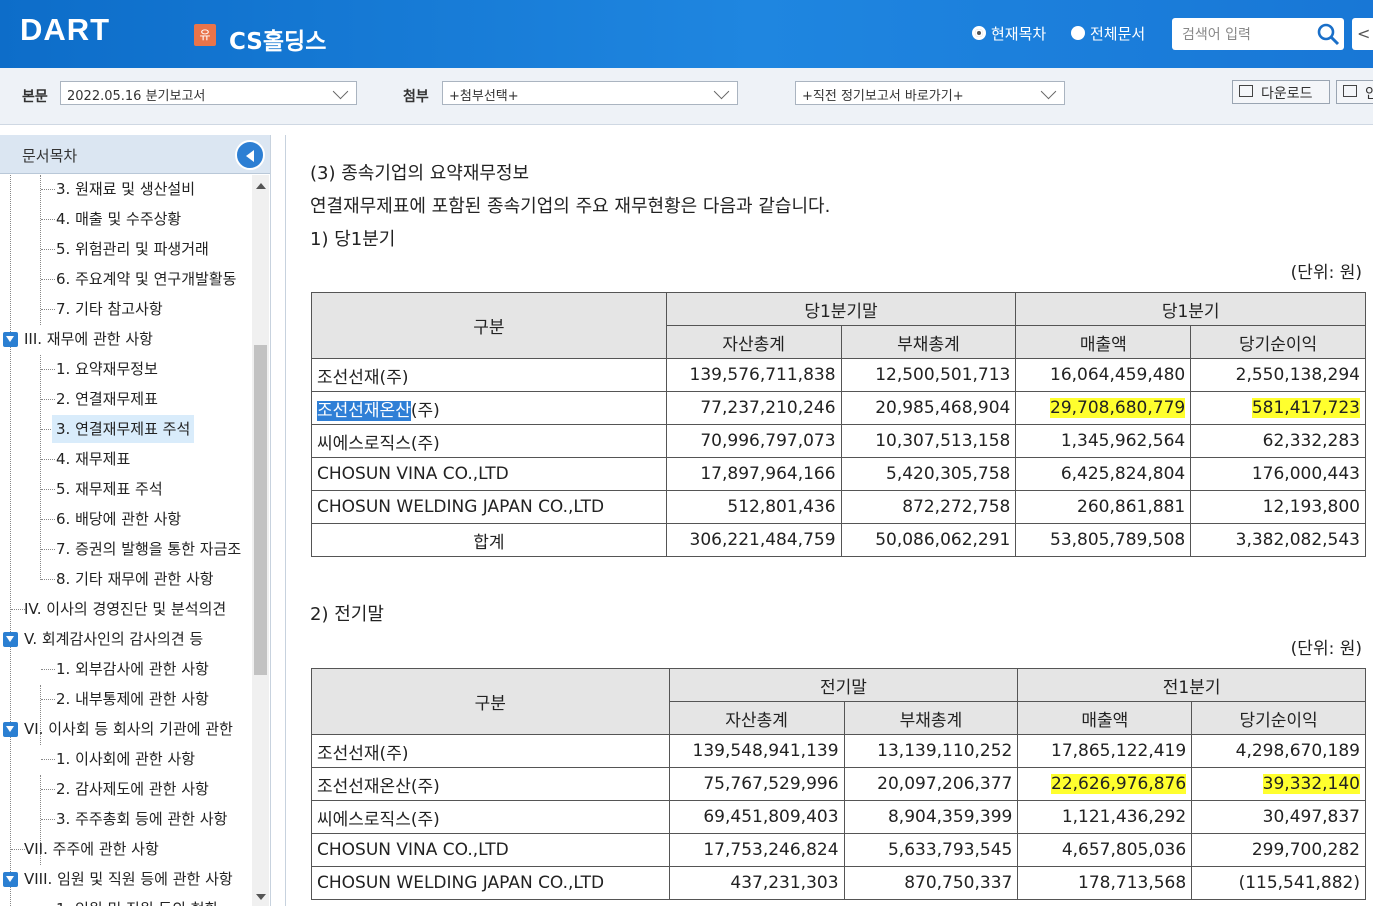 This screenshot has width=1373, height=906. What do you see at coordinates (756, 751) in the screenshot?
I see `cell: 139,548,941,139` at bounding box center [756, 751].